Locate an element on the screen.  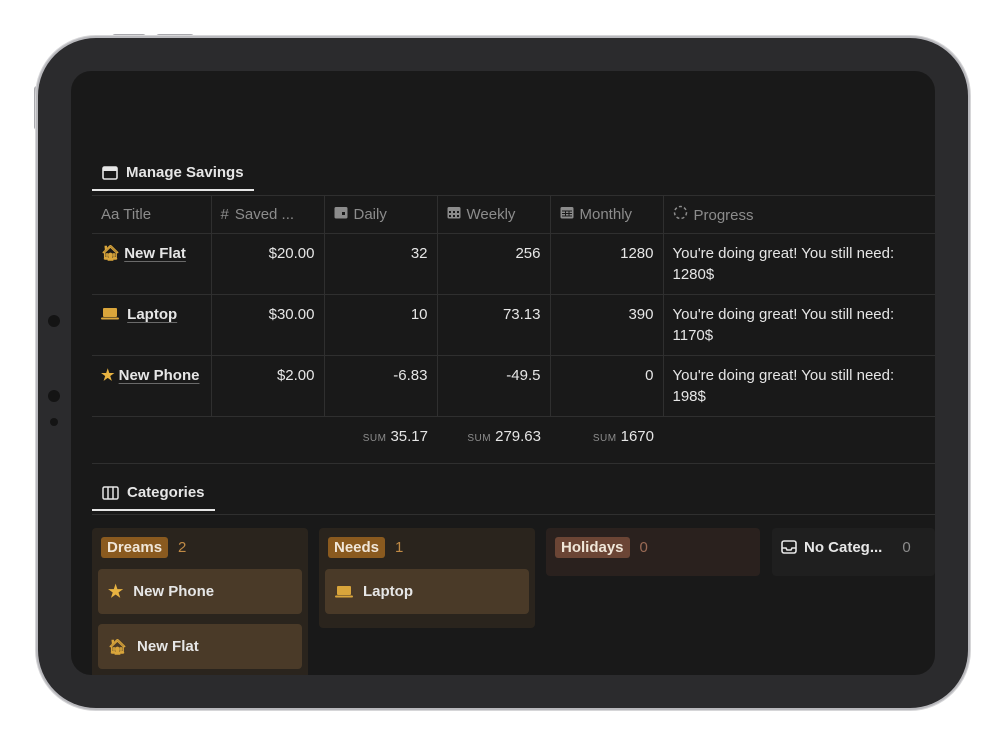
group-badge: Dreams is located at coordinates (135, 547).